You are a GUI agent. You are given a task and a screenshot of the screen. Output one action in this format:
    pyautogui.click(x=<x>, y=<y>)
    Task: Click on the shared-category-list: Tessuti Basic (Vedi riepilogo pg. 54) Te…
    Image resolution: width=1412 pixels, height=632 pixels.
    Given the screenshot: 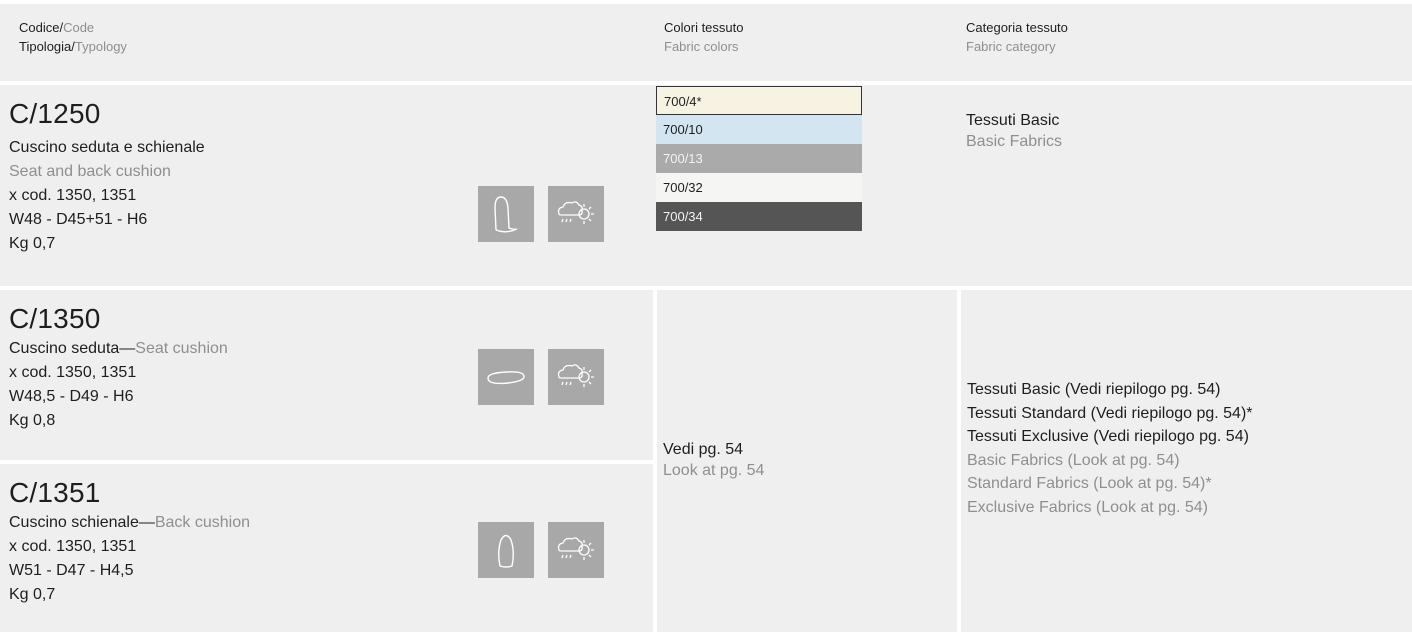 What is the action you would take?
    pyautogui.click(x=1110, y=448)
    